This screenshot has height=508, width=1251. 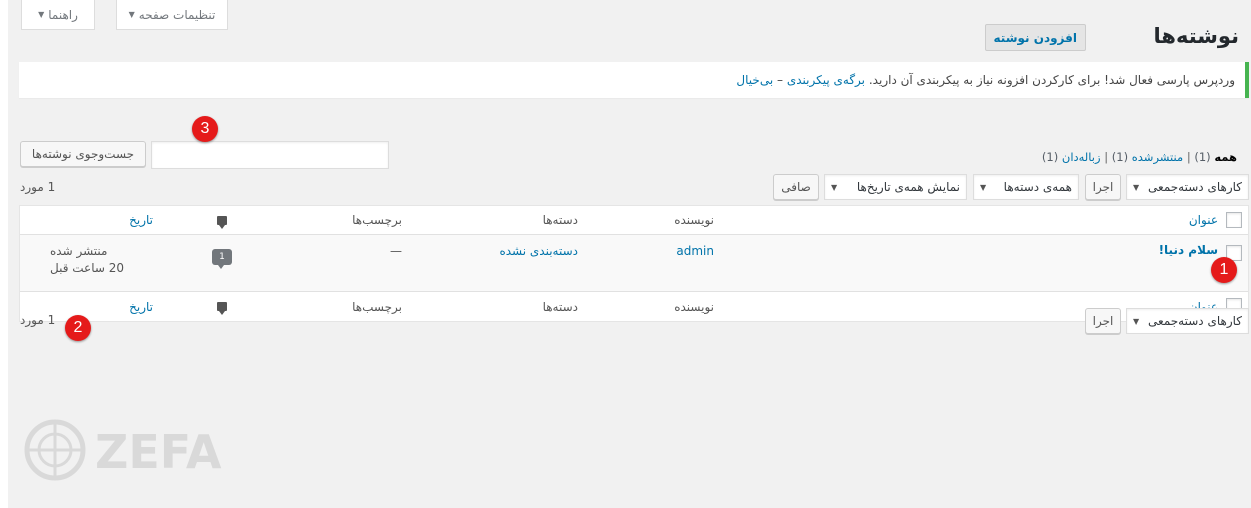 I want to click on column-date-footer: تاریخ, so click(x=141, y=306).